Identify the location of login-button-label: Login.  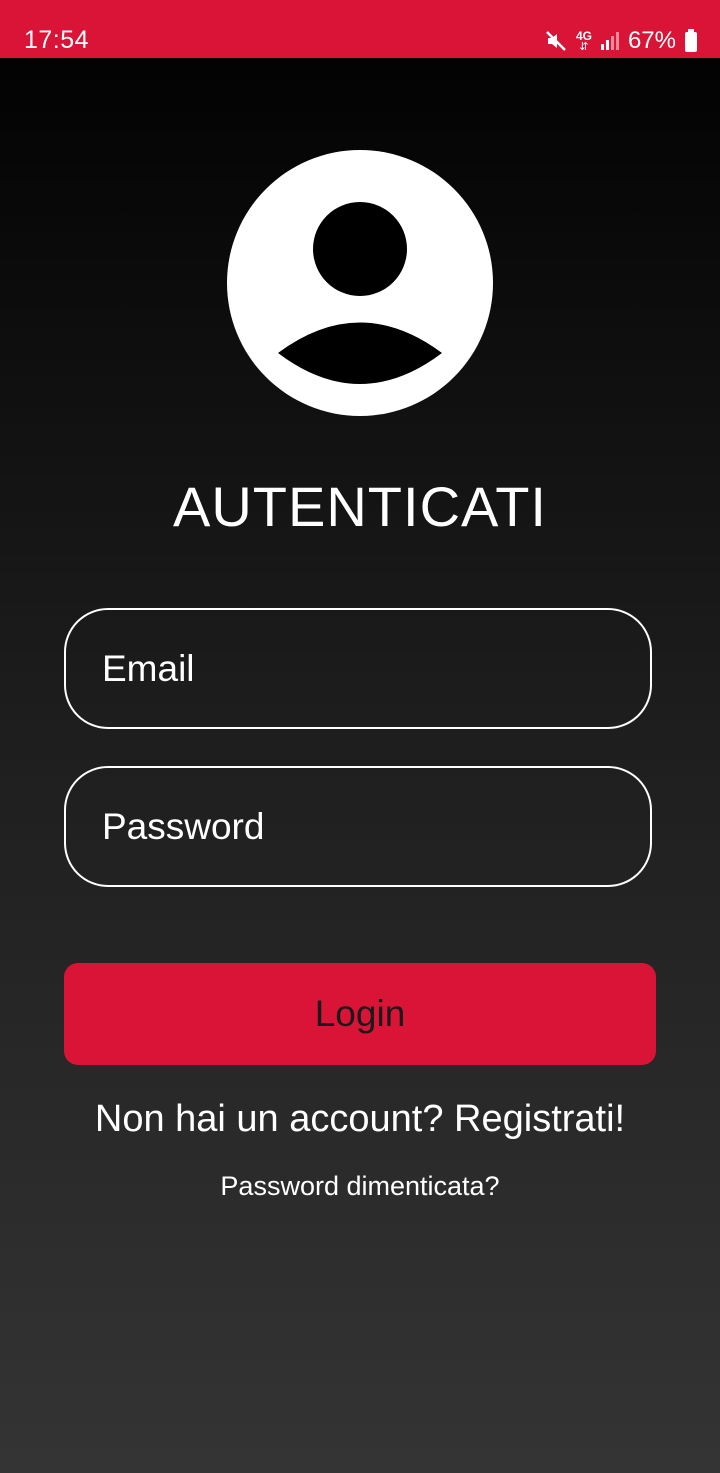
(360, 1013).